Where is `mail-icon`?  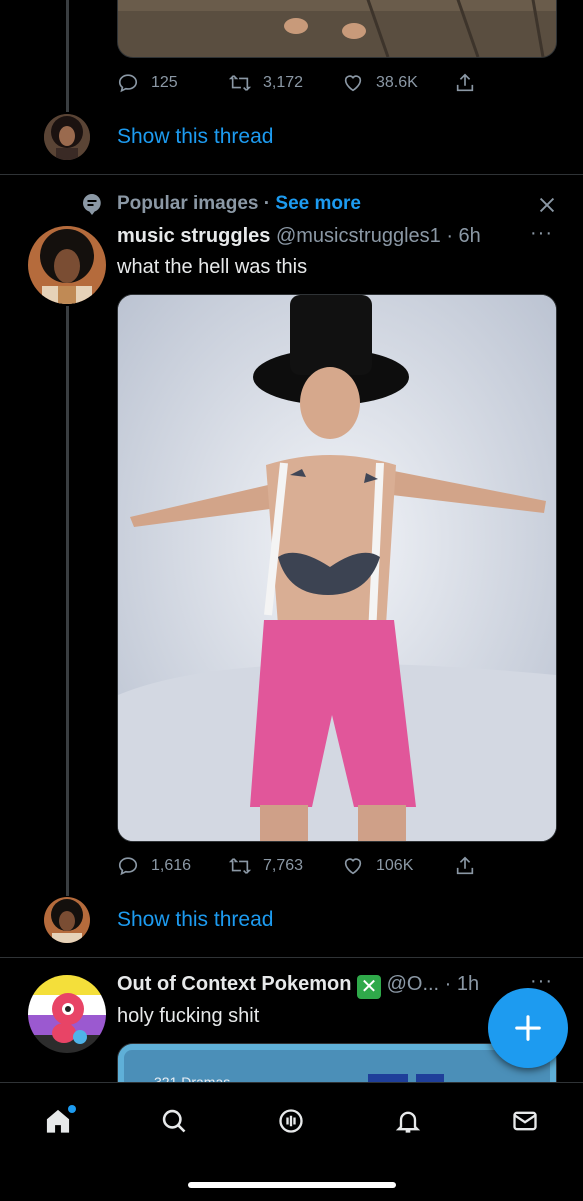
mail-icon is located at coordinates (525, 1121).